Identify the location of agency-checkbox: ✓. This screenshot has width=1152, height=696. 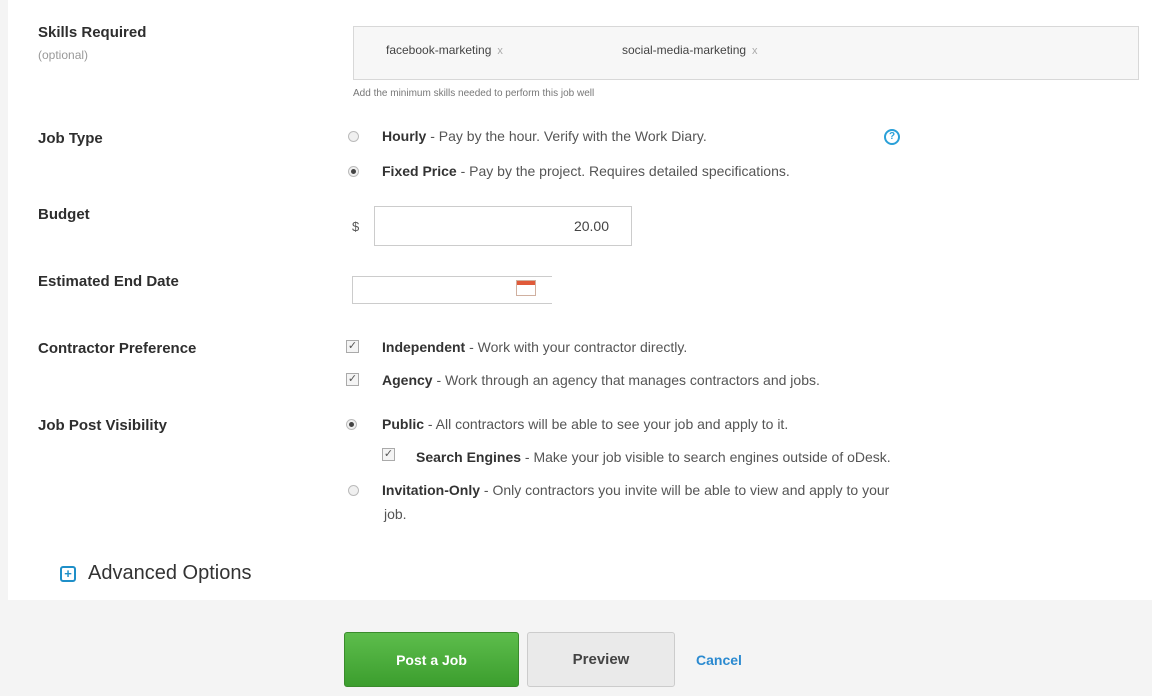
(352, 379).